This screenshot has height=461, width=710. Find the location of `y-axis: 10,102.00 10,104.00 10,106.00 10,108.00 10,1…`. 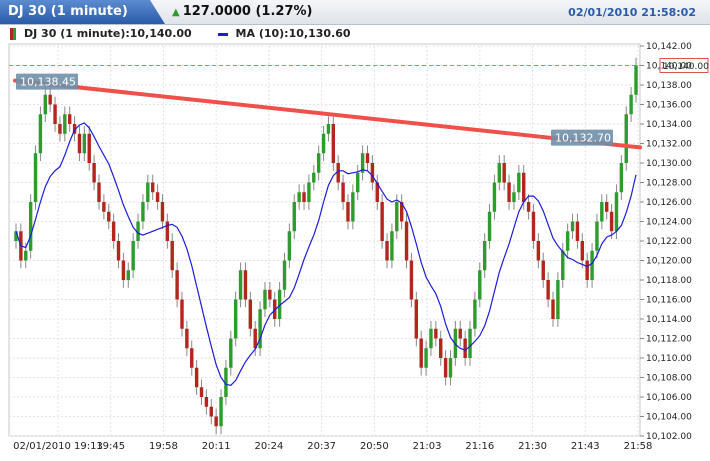

y-axis: 10,102.00 10,104.00 10,106.00 10,108.00 10,1… is located at coordinates (666, 242).